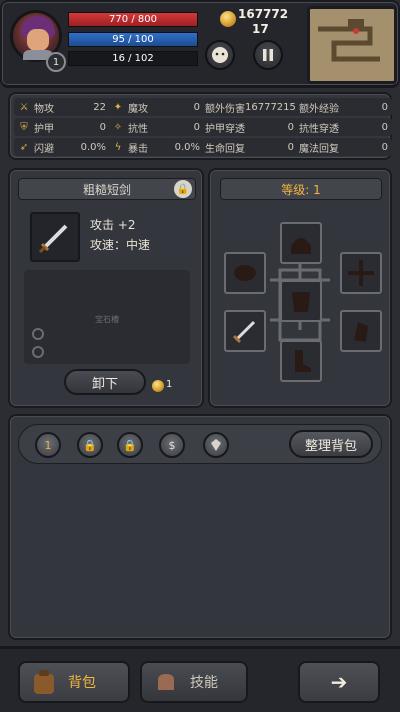 This screenshot has height=712, width=400. I want to click on top-bar: 1 770 / 800 95 / 100 16 / 102 167772 17, so click(200, 44).